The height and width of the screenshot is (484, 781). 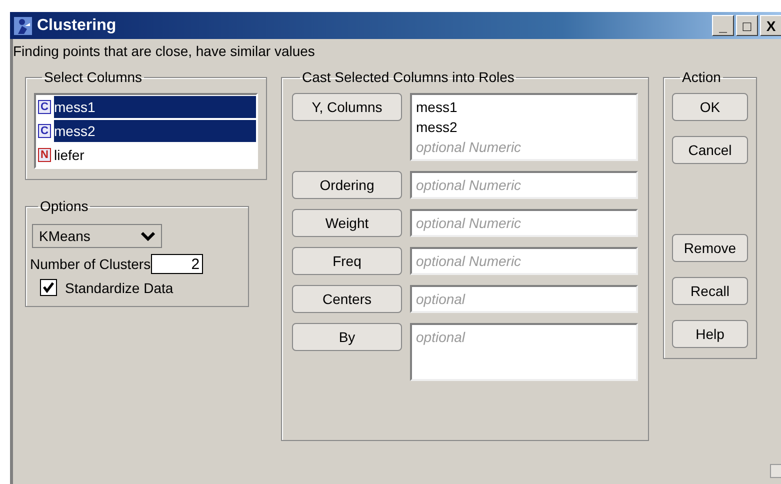 What do you see at coordinates (93, 77) in the screenshot?
I see `group-title: Select Columns` at bounding box center [93, 77].